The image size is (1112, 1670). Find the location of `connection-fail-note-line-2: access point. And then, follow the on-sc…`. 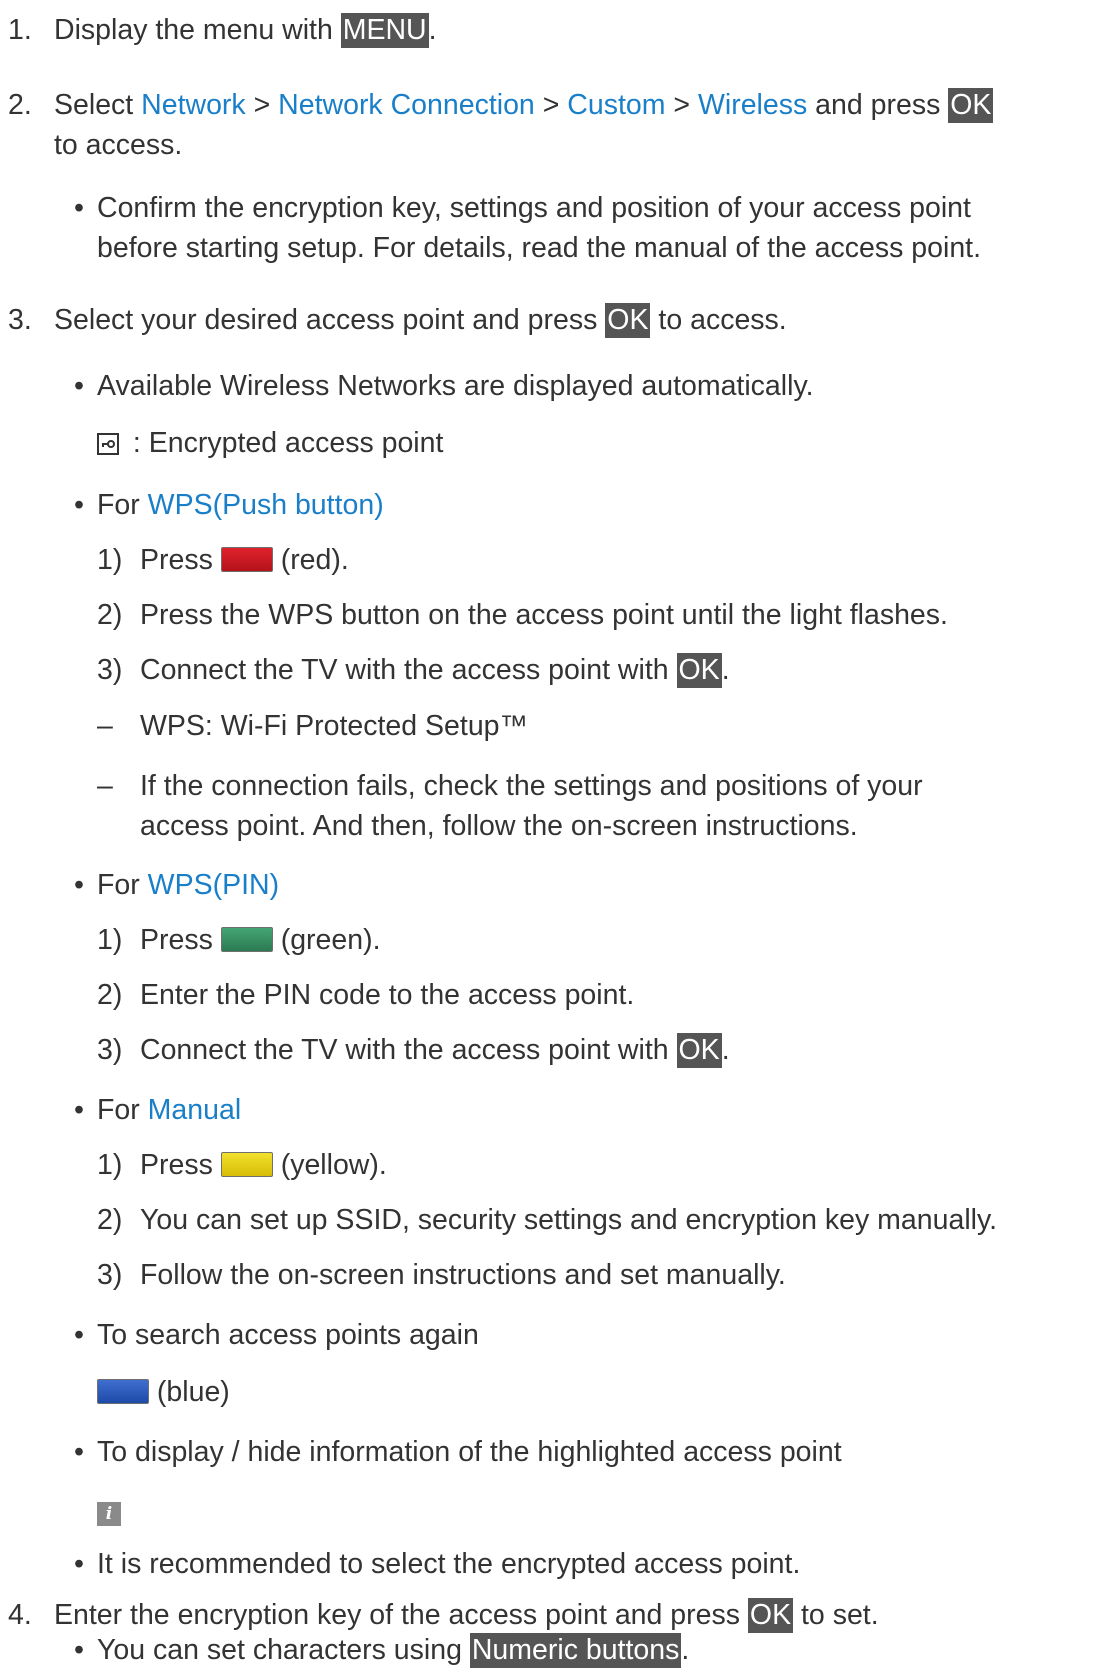

connection-fail-note-line-2: access point. And then, follow the on-sc… is located at coordinates (499, 826).